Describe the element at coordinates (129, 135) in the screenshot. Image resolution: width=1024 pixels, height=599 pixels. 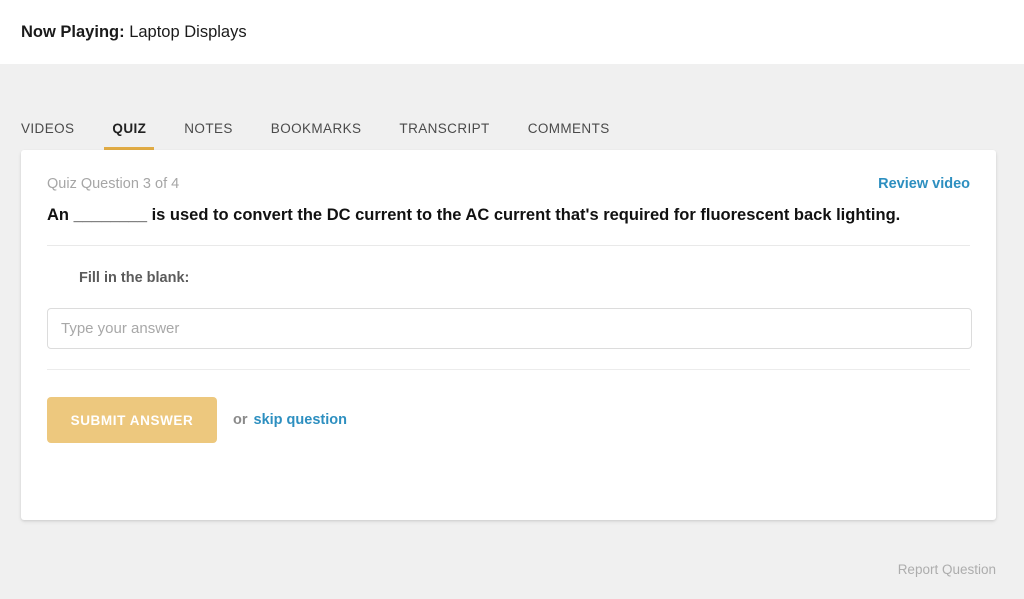
I see `tab-quiz: QUIZ` at that location.